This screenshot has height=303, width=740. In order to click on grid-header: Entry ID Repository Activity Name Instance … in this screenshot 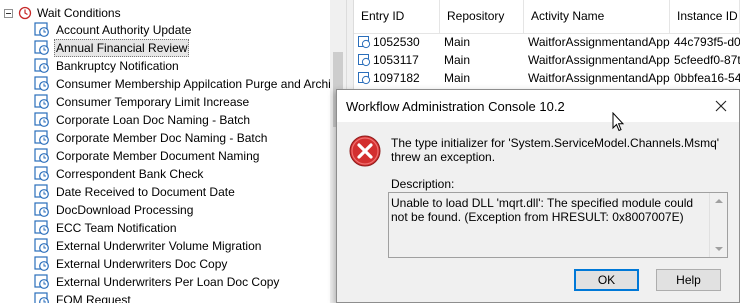, I will do `click(547, 17)`.